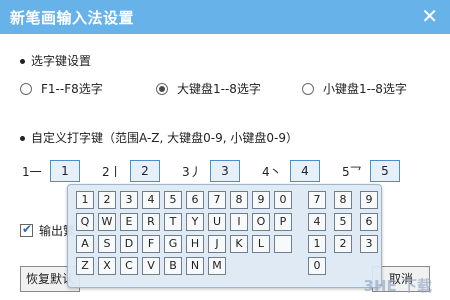 This screenshot has width=450, height=300. I want to click on soft-key-z: Z, so click(85, 266).